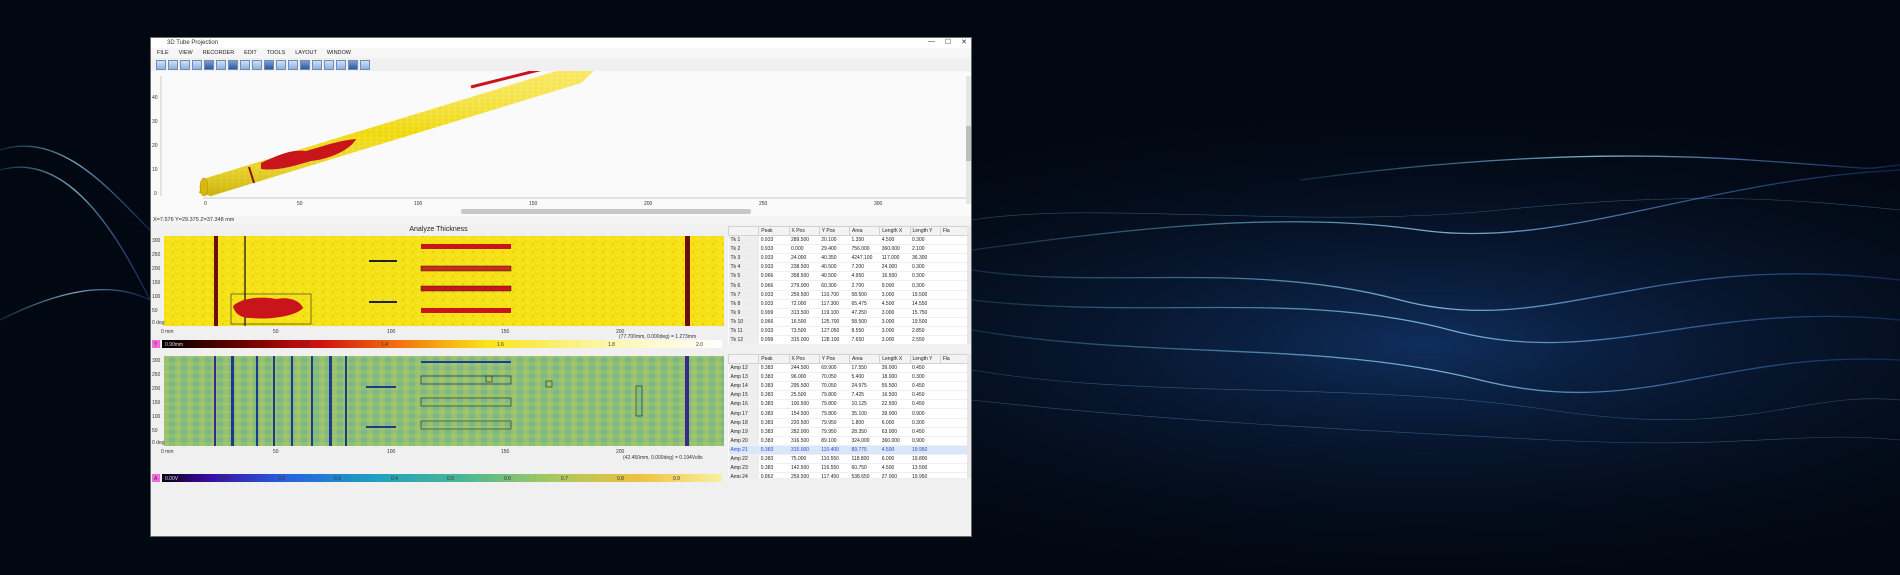 The image size is (1900, 575). What do you see at coordinates (849, 295) in the screenshot?
I see `thickness-table-row: Tk 7 0.933 259.500 110.700 58.500 3.000 19.500` at bounding box center [849, 295].